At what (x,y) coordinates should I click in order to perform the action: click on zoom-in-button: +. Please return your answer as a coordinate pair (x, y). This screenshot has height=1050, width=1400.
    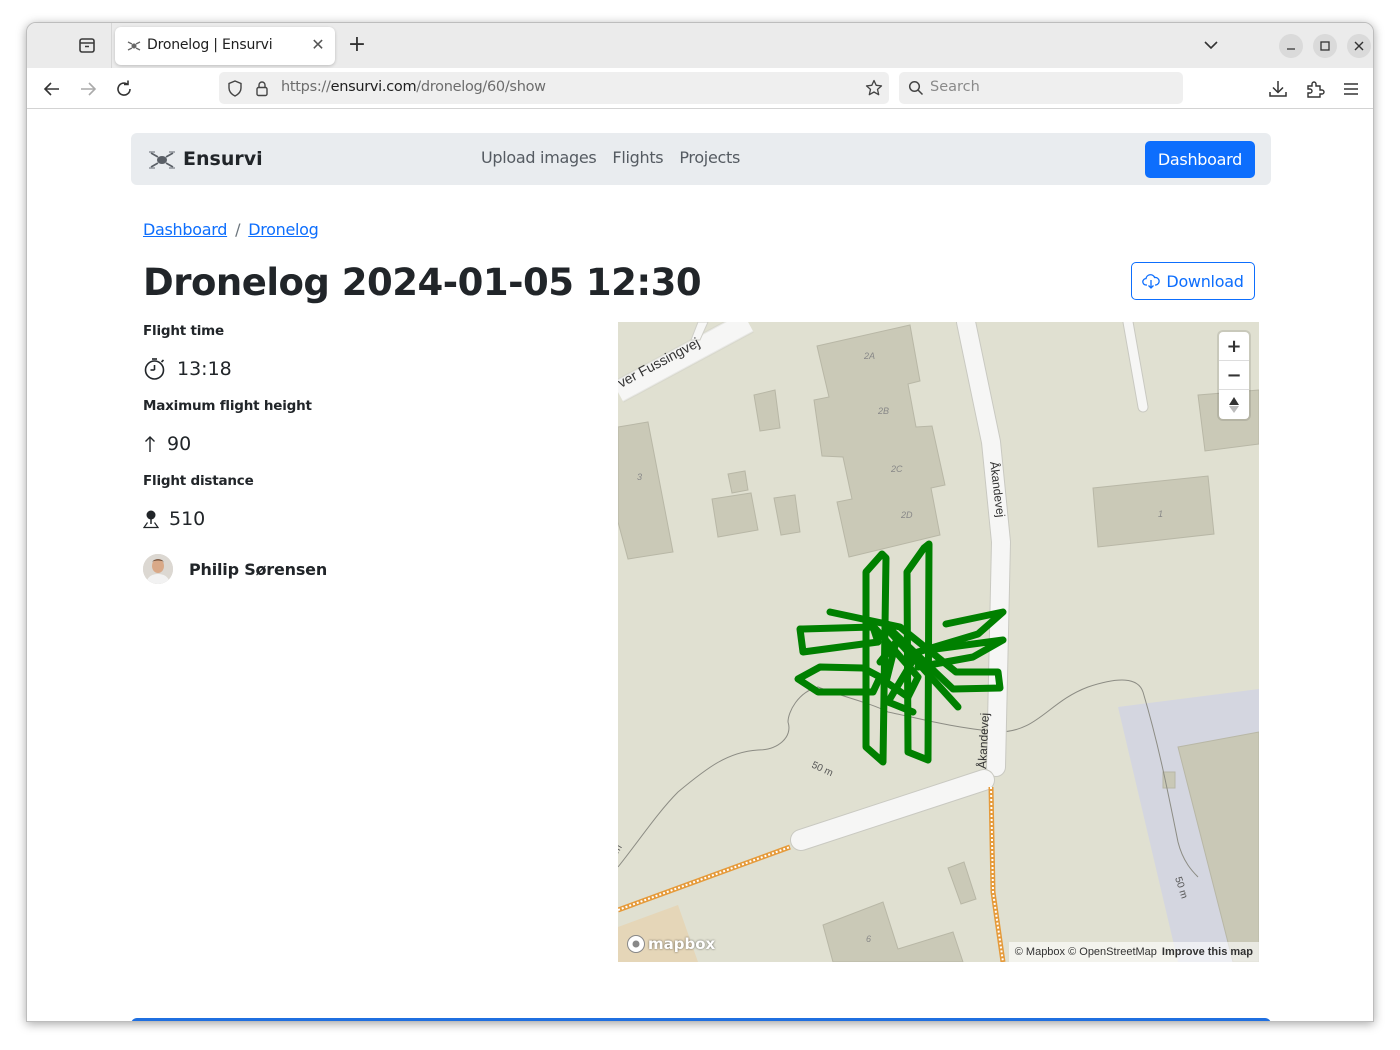
    Looking at the image, I should click on (1234, 346).